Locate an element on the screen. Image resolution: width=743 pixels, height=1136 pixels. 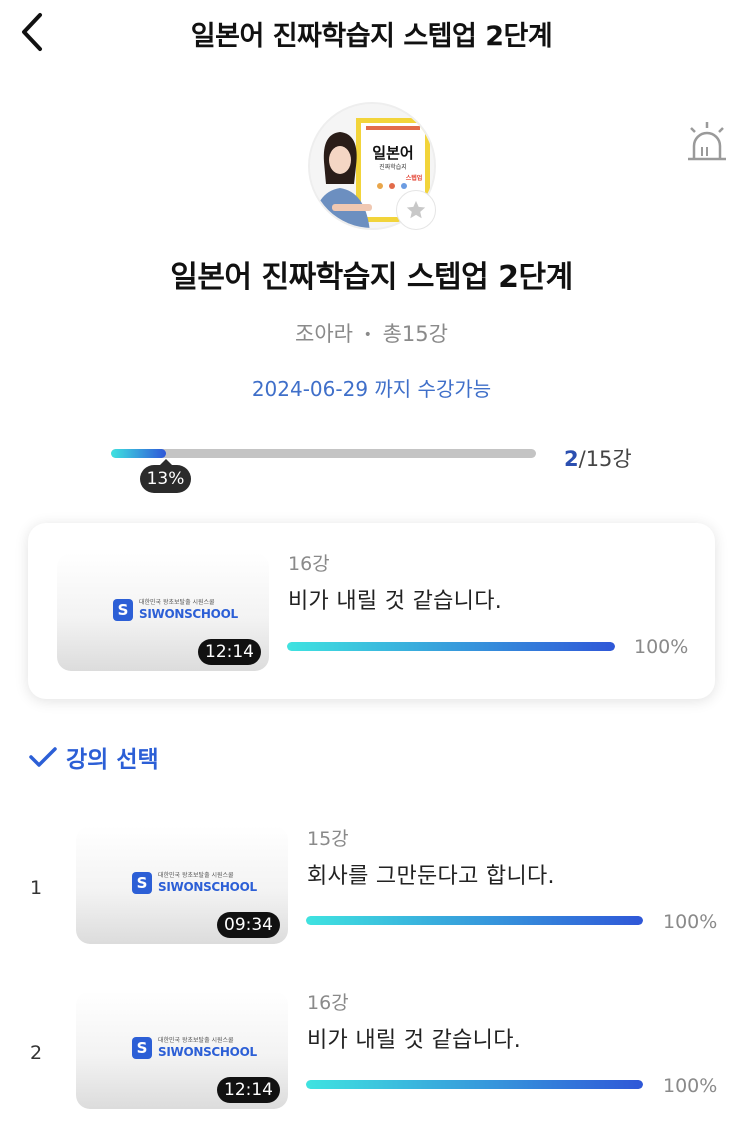
course-meta: 조아라 • 총15강 is located at coordinates (371, 333).